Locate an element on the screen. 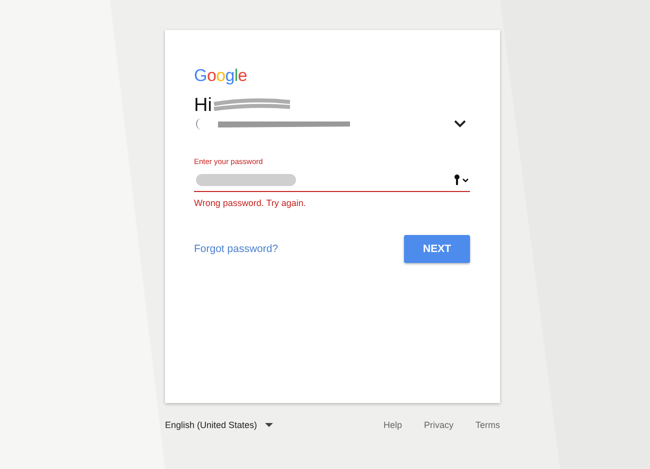 This screenshot has height=469, width=650. greeting: Hi is located at coordinates (203, 106).